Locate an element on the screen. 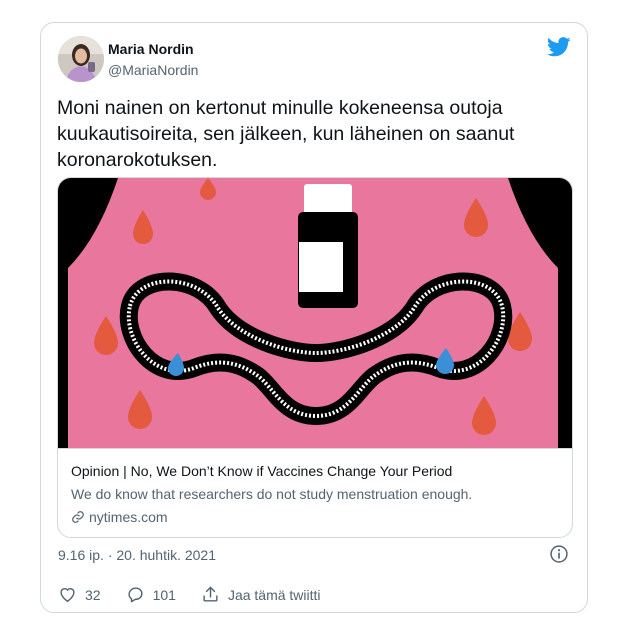  reply-icon is located at coordinates (135, 595).